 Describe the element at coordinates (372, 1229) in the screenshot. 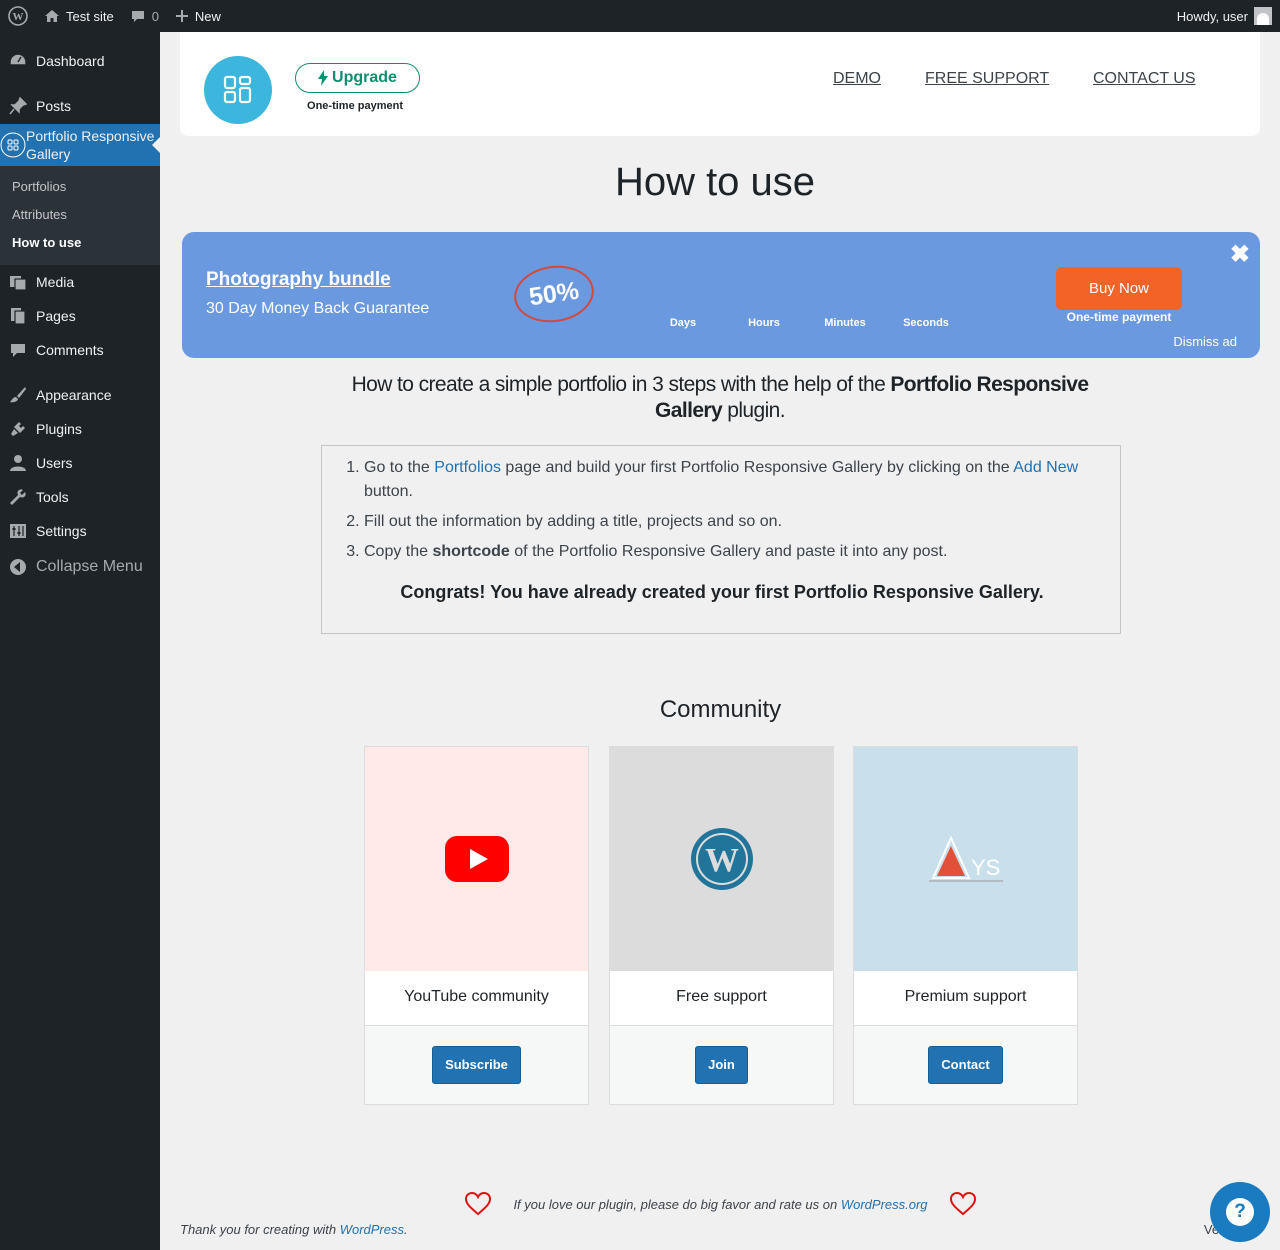

I see `wordpress-link: WordPress` at that location.